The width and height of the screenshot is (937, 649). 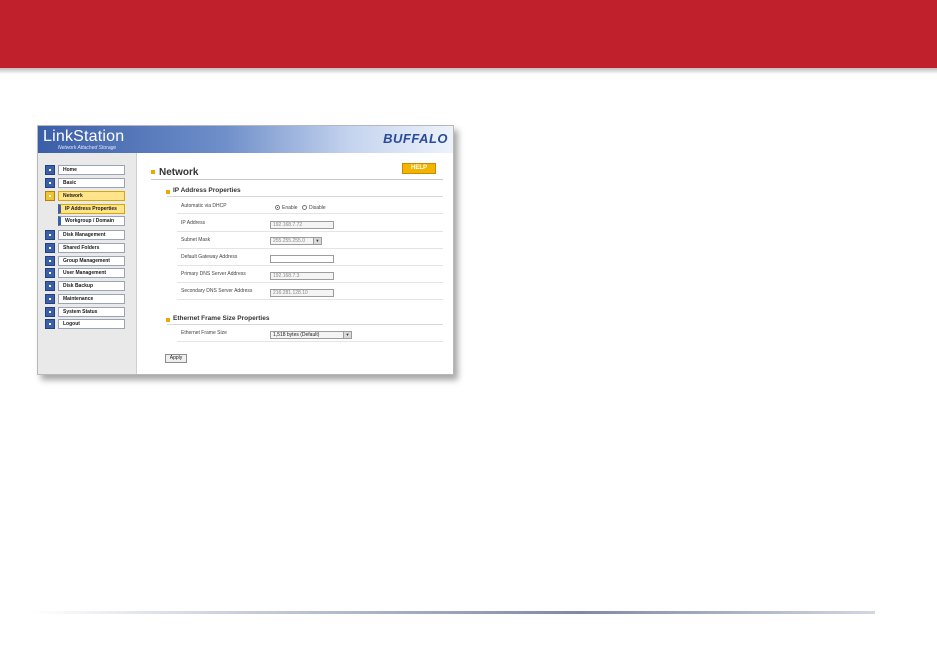 I want to click on help-button: HELP, so click(x=419, y=168).